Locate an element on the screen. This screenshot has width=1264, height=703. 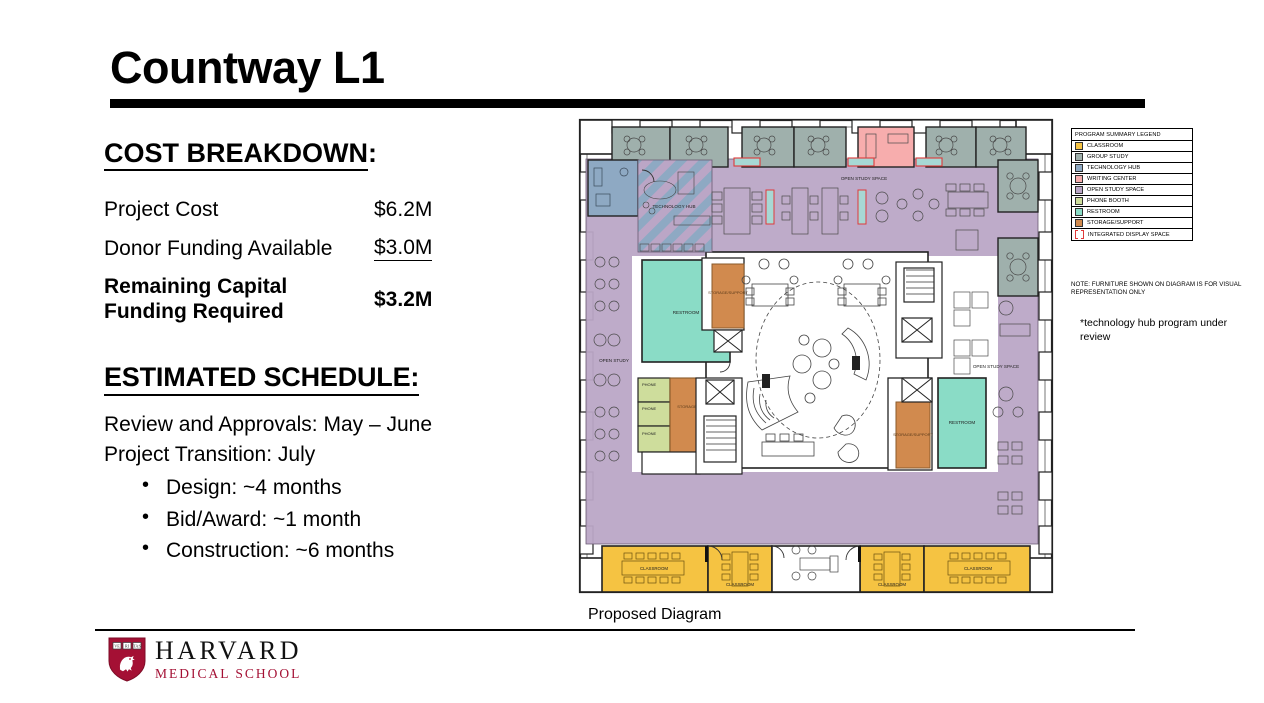
legend-item-technology-hub: TECHNOLOGY HUB is located at coordinates (1132, 168).